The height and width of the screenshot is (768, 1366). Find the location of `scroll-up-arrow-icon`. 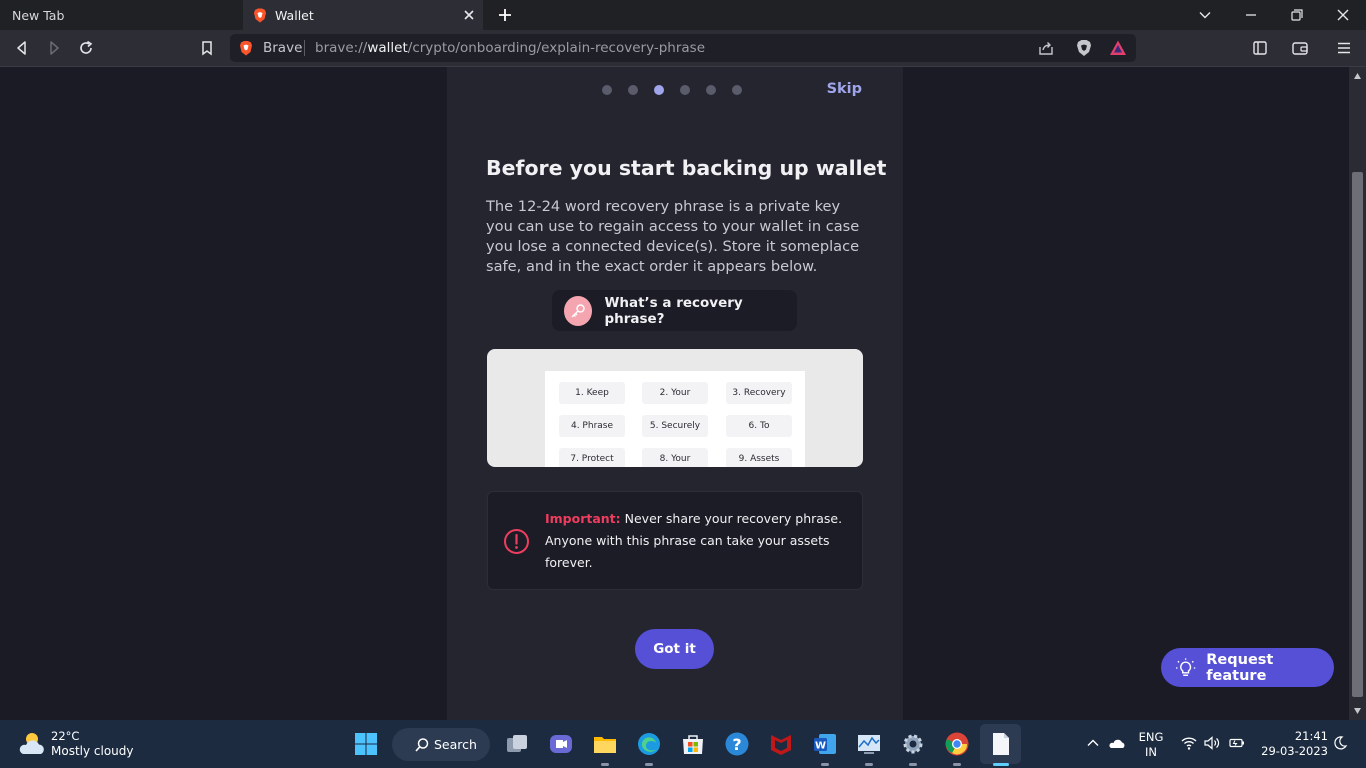

scroll-up-arrow-icon is located at coordinates (1357, 76).